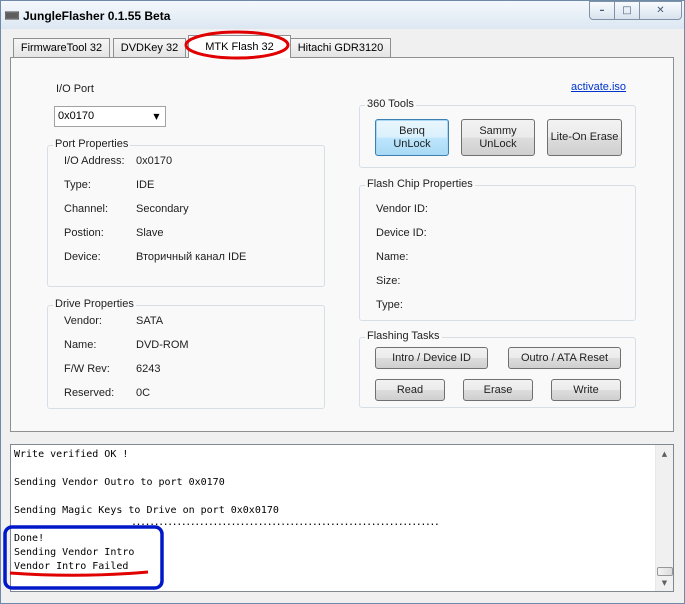 This screenshot has height=604, width=685. I want to click on lite-on-erase-button: Lite-On Erase, so click(584, 137).